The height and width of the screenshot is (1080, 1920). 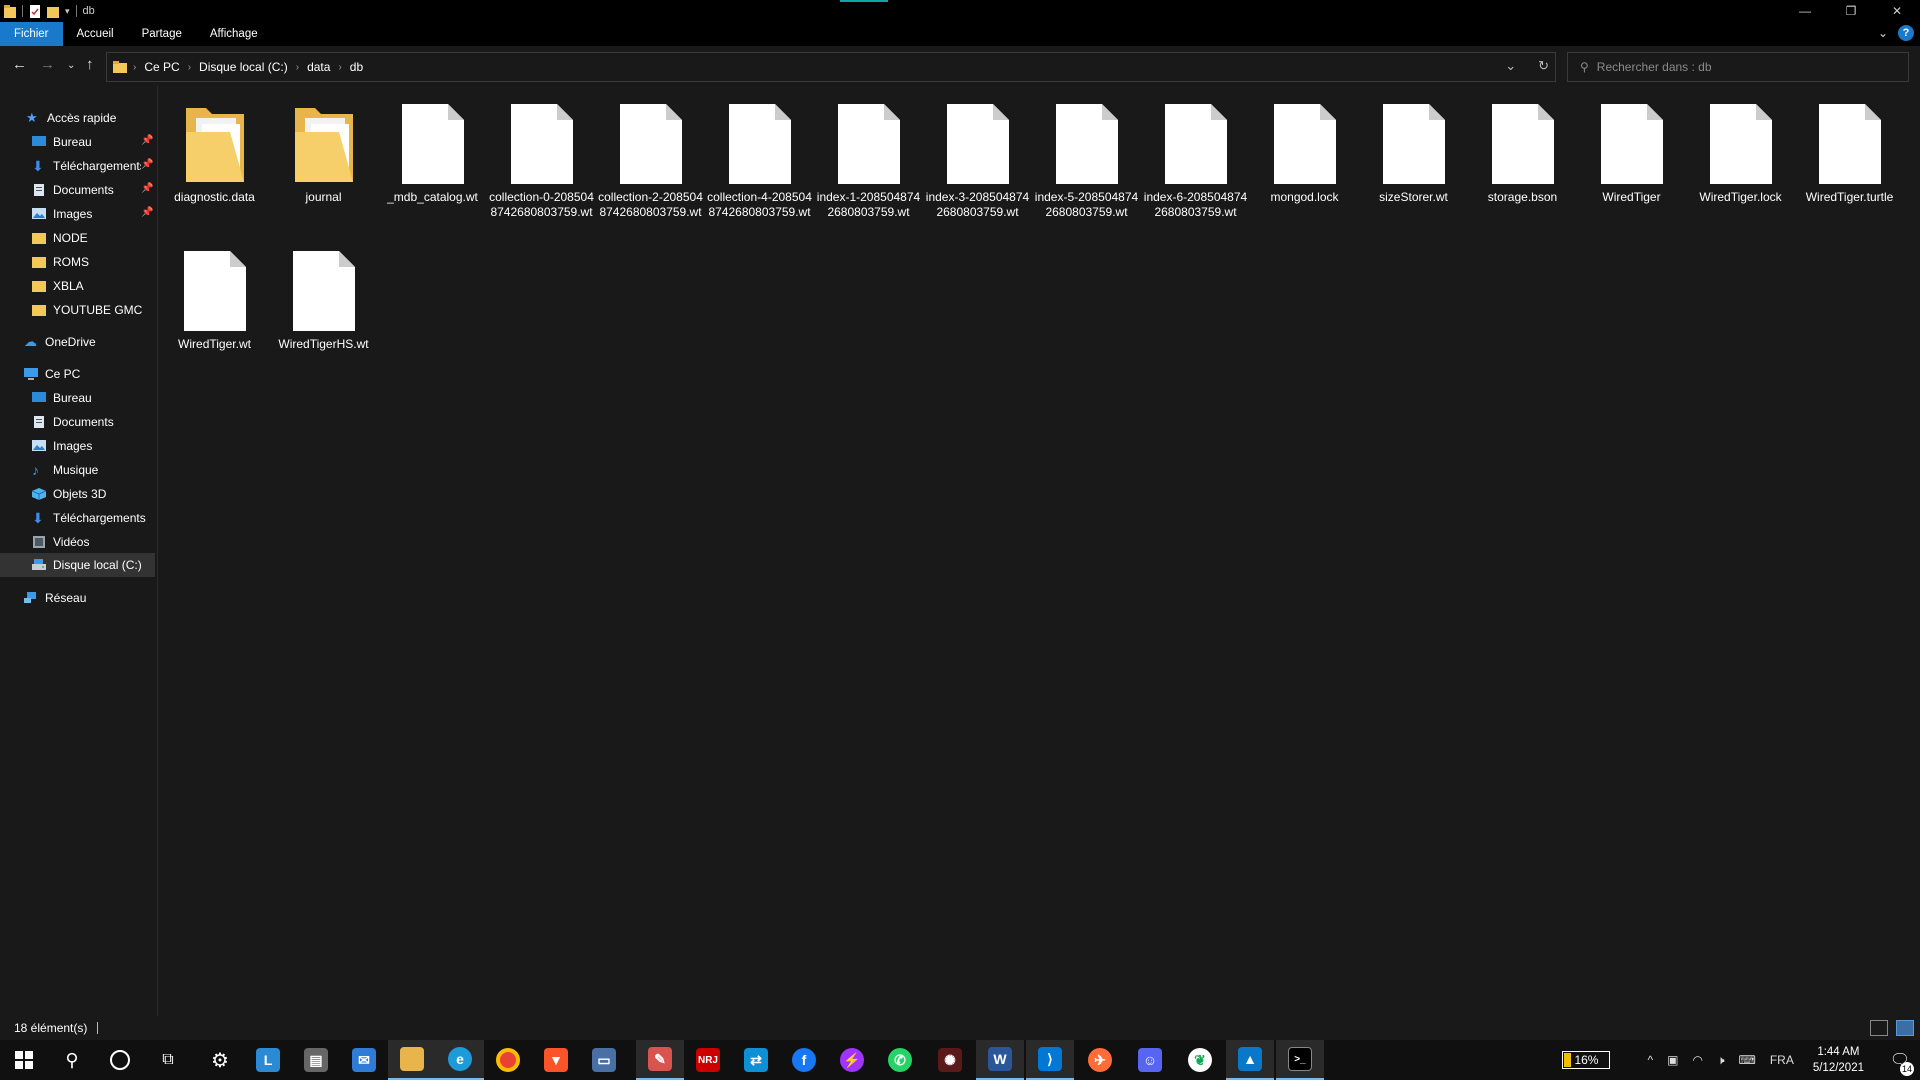 I want to click on sidebar-item-node: NODE, so click(x=60, y=238).